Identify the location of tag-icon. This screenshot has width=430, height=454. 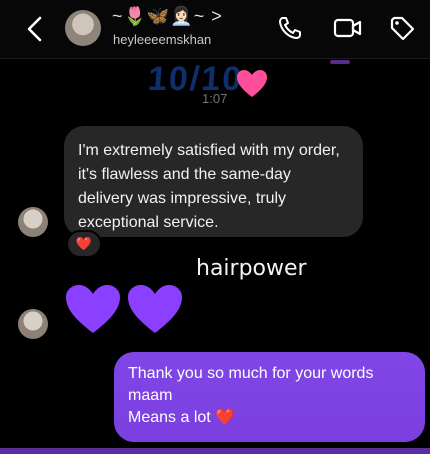
(402, 28).